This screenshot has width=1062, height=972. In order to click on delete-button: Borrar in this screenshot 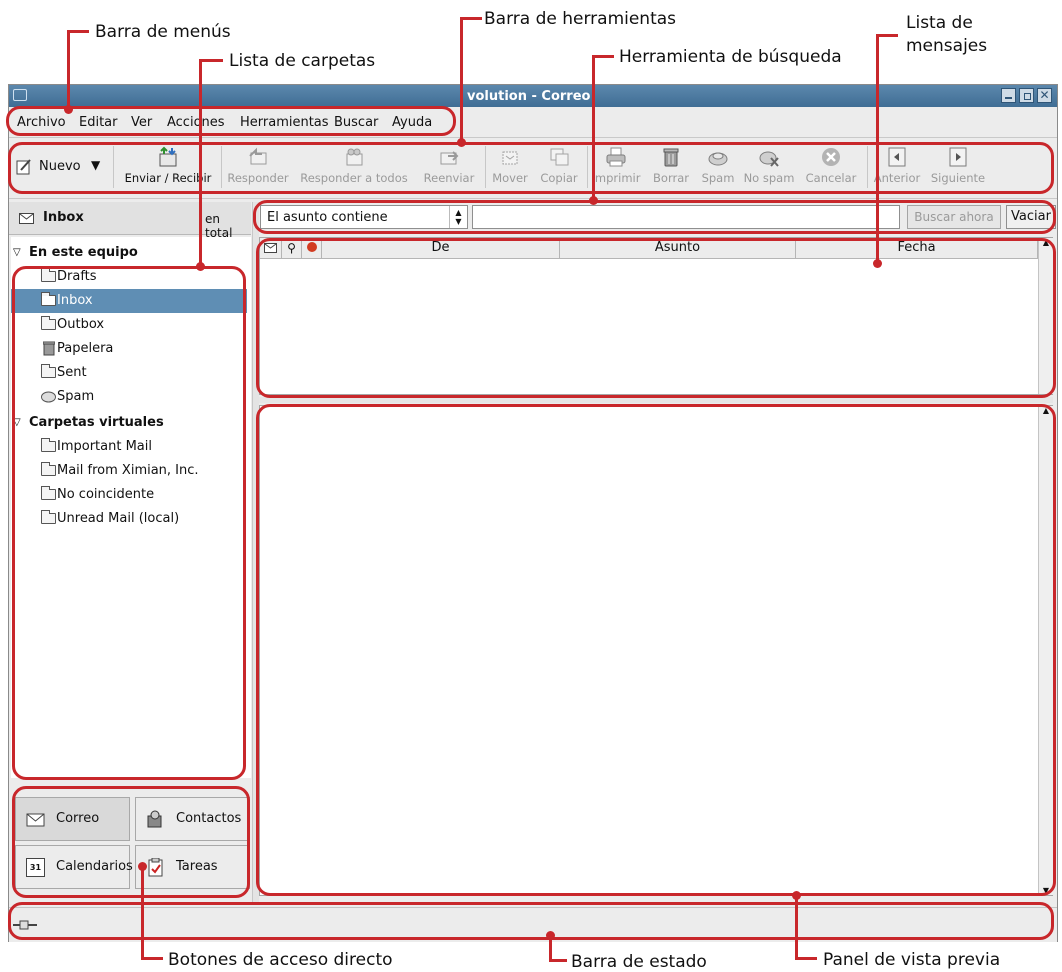, I will do `click(671, 165)`.